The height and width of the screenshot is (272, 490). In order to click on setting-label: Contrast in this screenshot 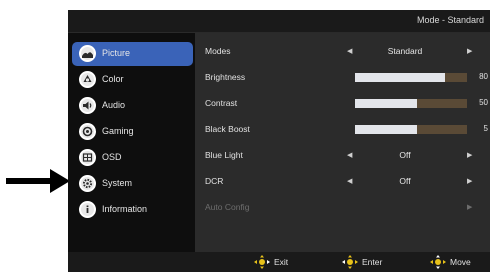, I will do `click(221, 103)`.